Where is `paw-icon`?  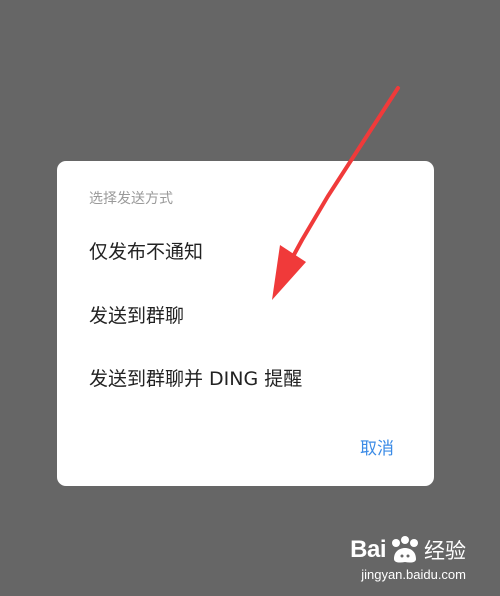
paw-icon is located at coordinates (405, 549).